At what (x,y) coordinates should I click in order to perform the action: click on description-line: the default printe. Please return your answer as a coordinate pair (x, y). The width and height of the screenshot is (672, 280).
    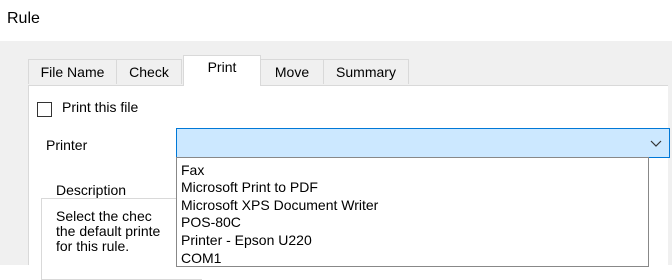
    Looking at the image, I should click on (108, 231).